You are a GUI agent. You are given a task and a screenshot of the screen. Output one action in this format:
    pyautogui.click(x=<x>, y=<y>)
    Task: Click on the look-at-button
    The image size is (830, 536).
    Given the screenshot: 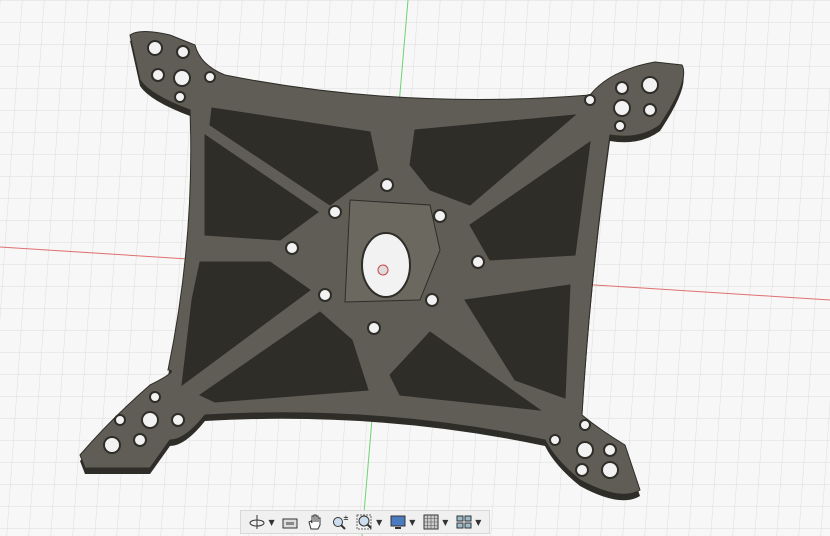 What is the action you would take?
    pyautogui.click(x=290, y=522)
    